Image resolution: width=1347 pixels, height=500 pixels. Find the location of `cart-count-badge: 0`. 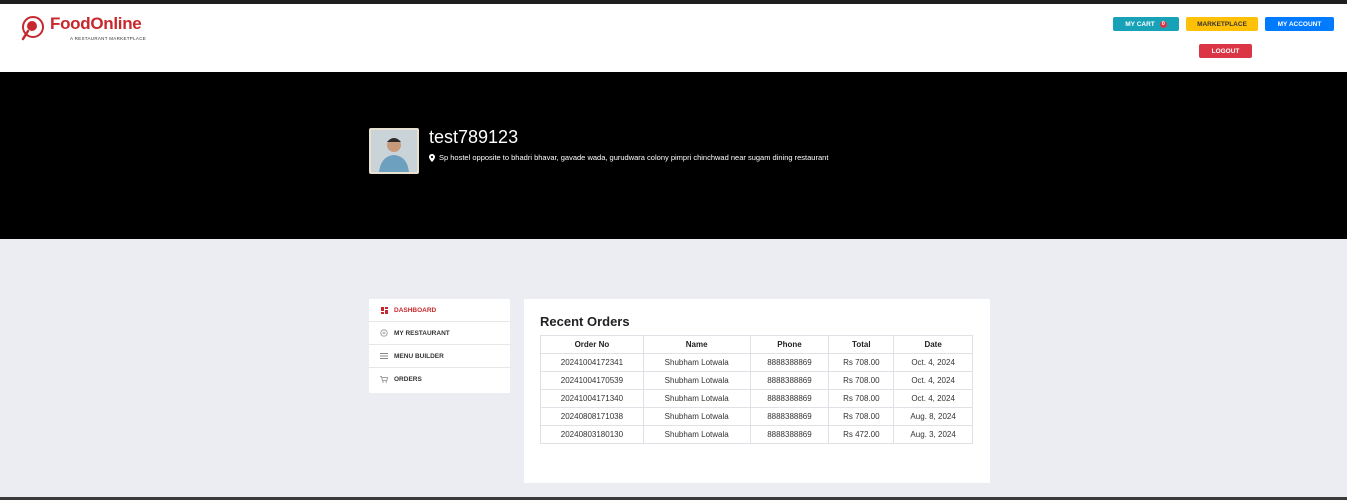

cart-count-badge: 0 is located at coordinates (1163, 24).